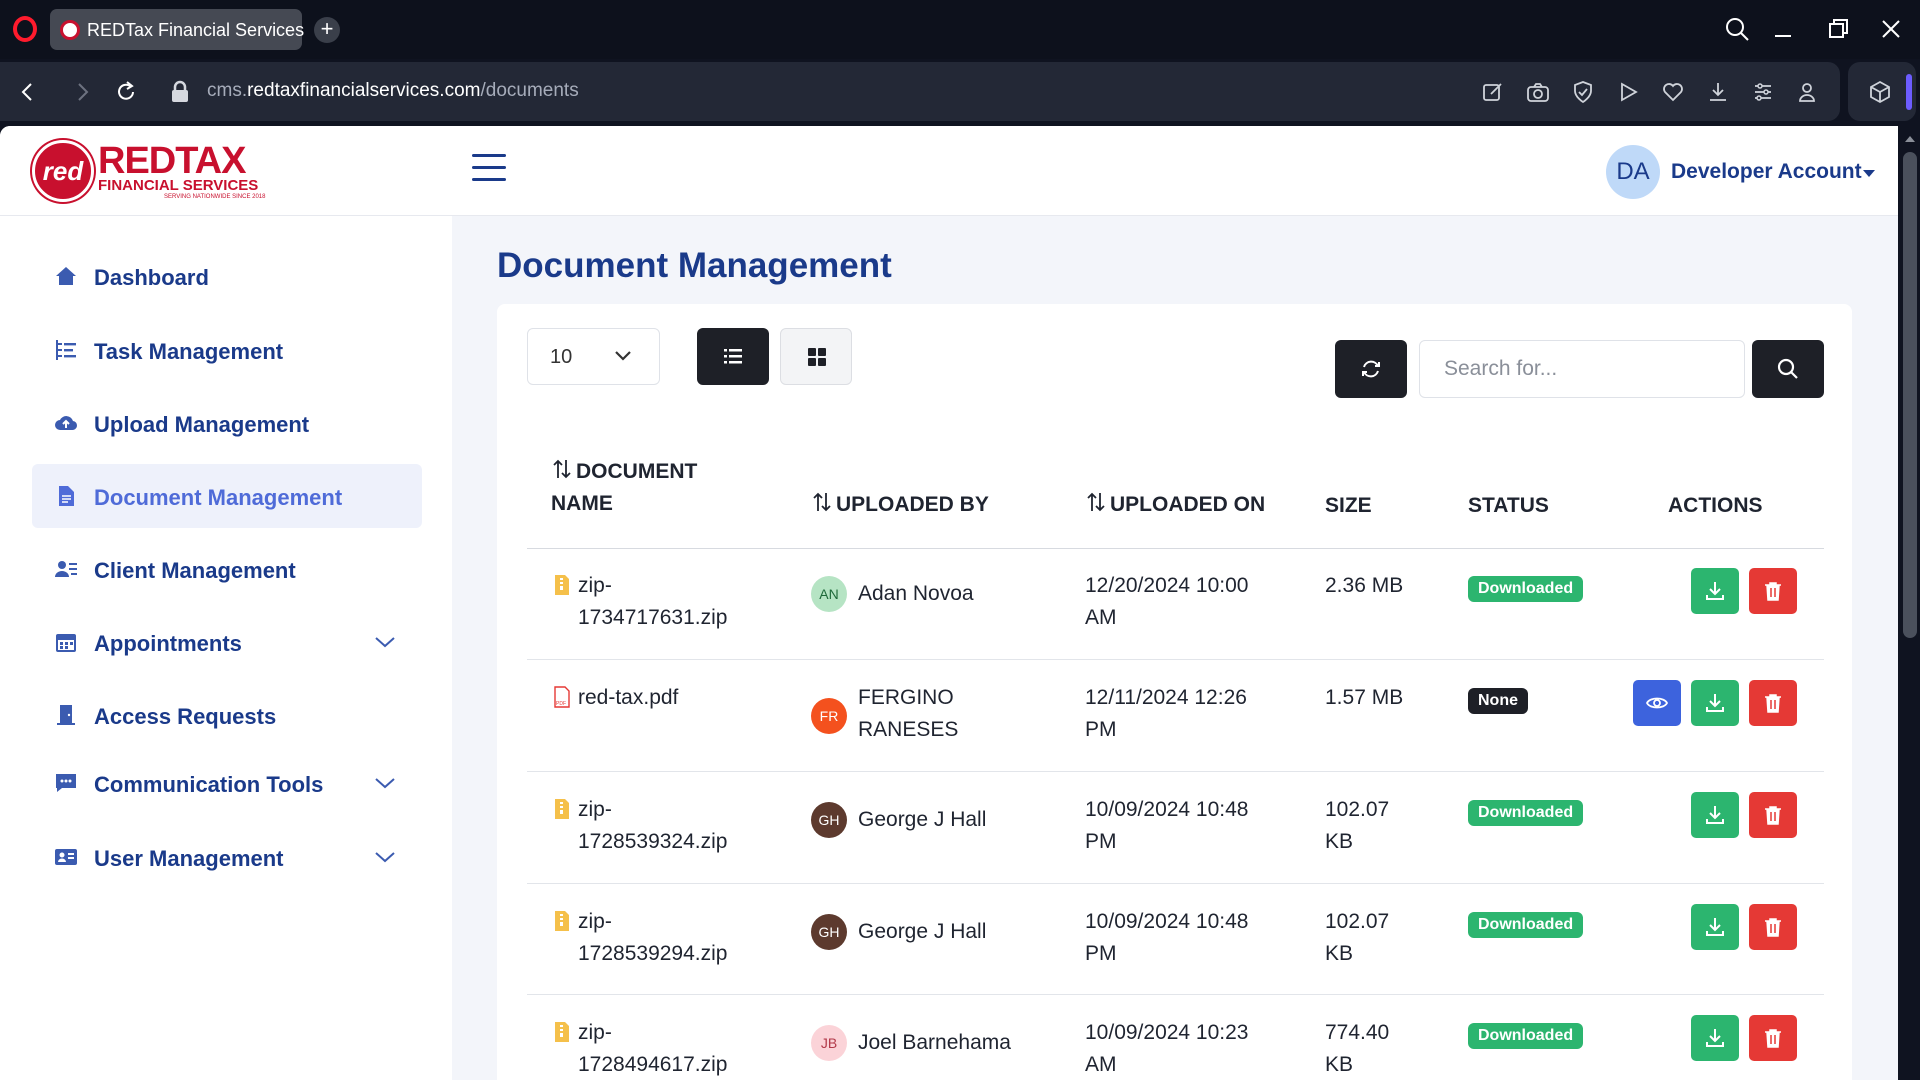 This screenshot has height=1080, width=1920. What do you see at coordinates (653, 617) in the screenshot?
I see `document-name-line: 1734717631.zip` at bounding box center [653, 617].